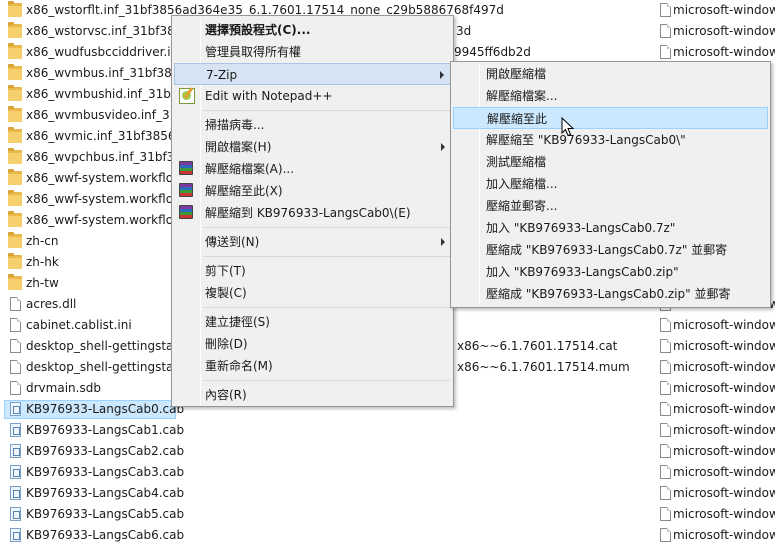 The width and height of the screenshot is (775, 548). I want to click on menu-item-label: 解壓縮至 "KB976933-LangsCab0\", so click(586, 140).